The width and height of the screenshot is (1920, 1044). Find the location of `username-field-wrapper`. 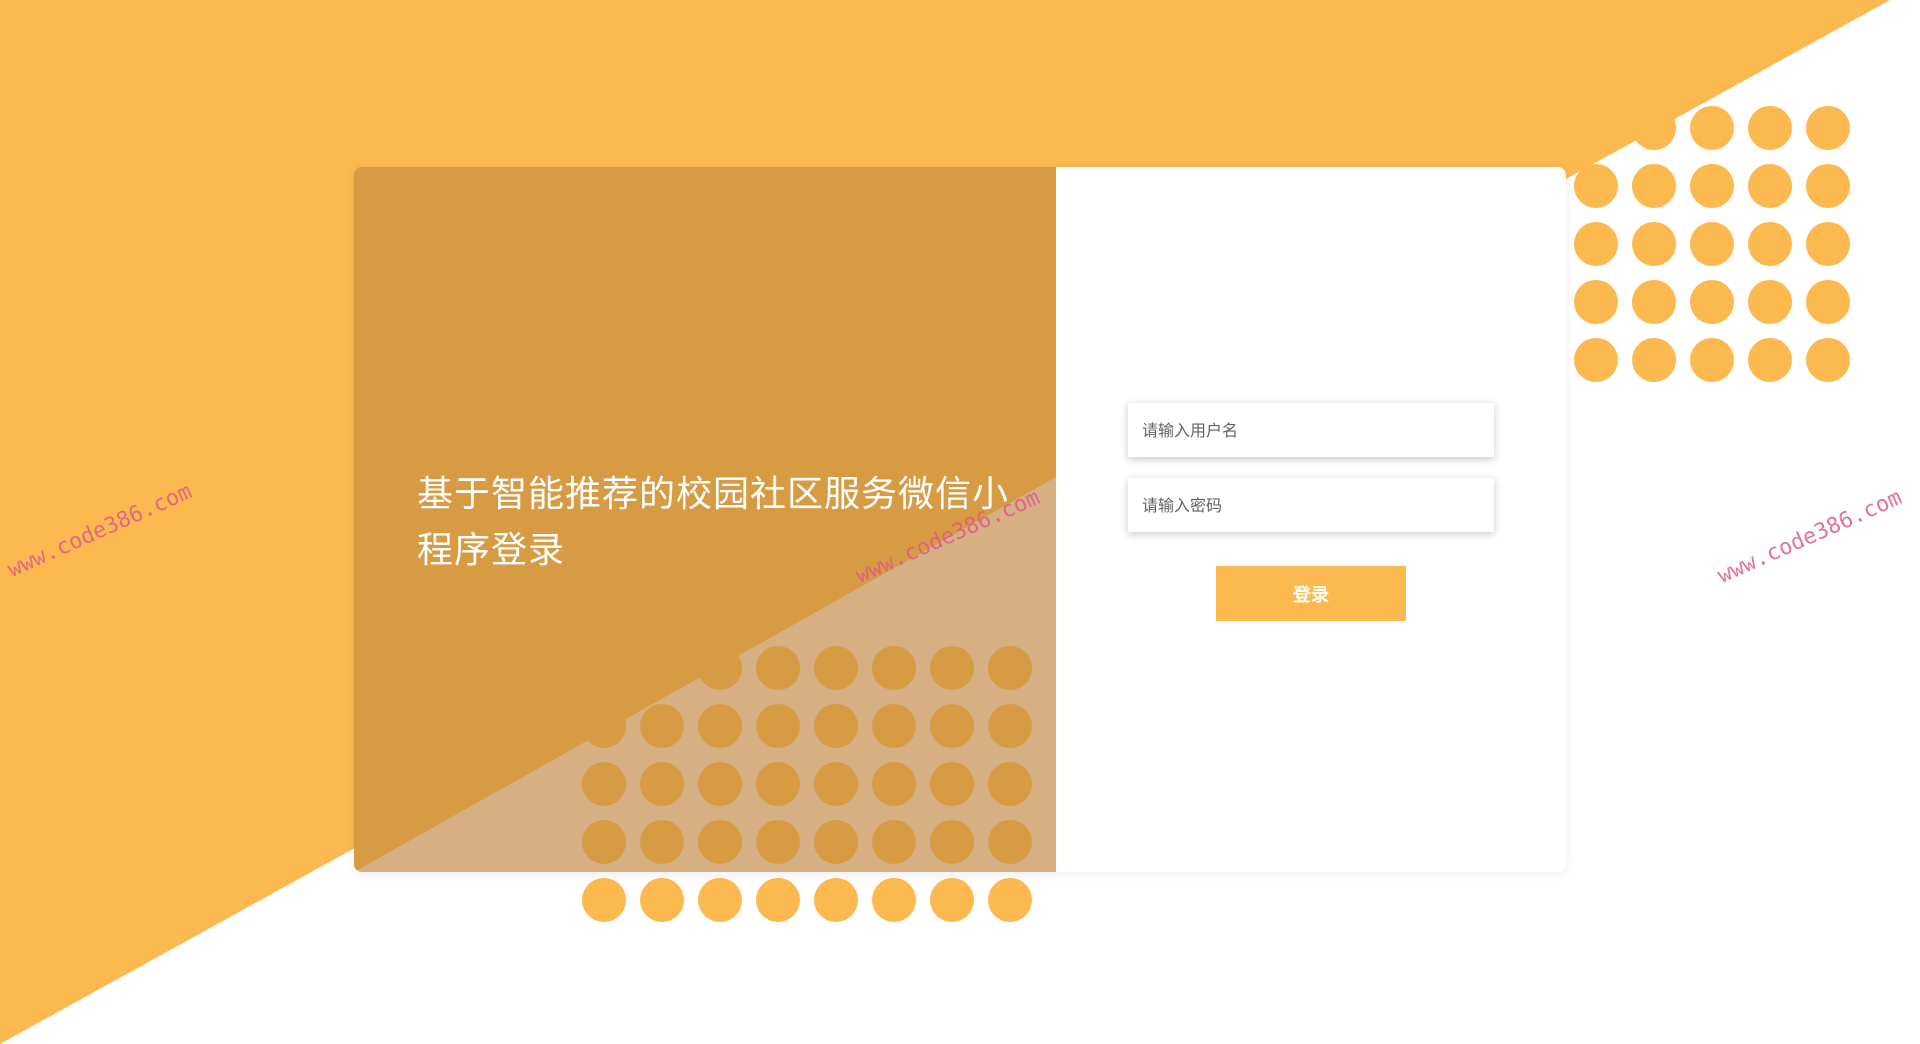

username-field-wrapper is located at coordinates (1311, 430).